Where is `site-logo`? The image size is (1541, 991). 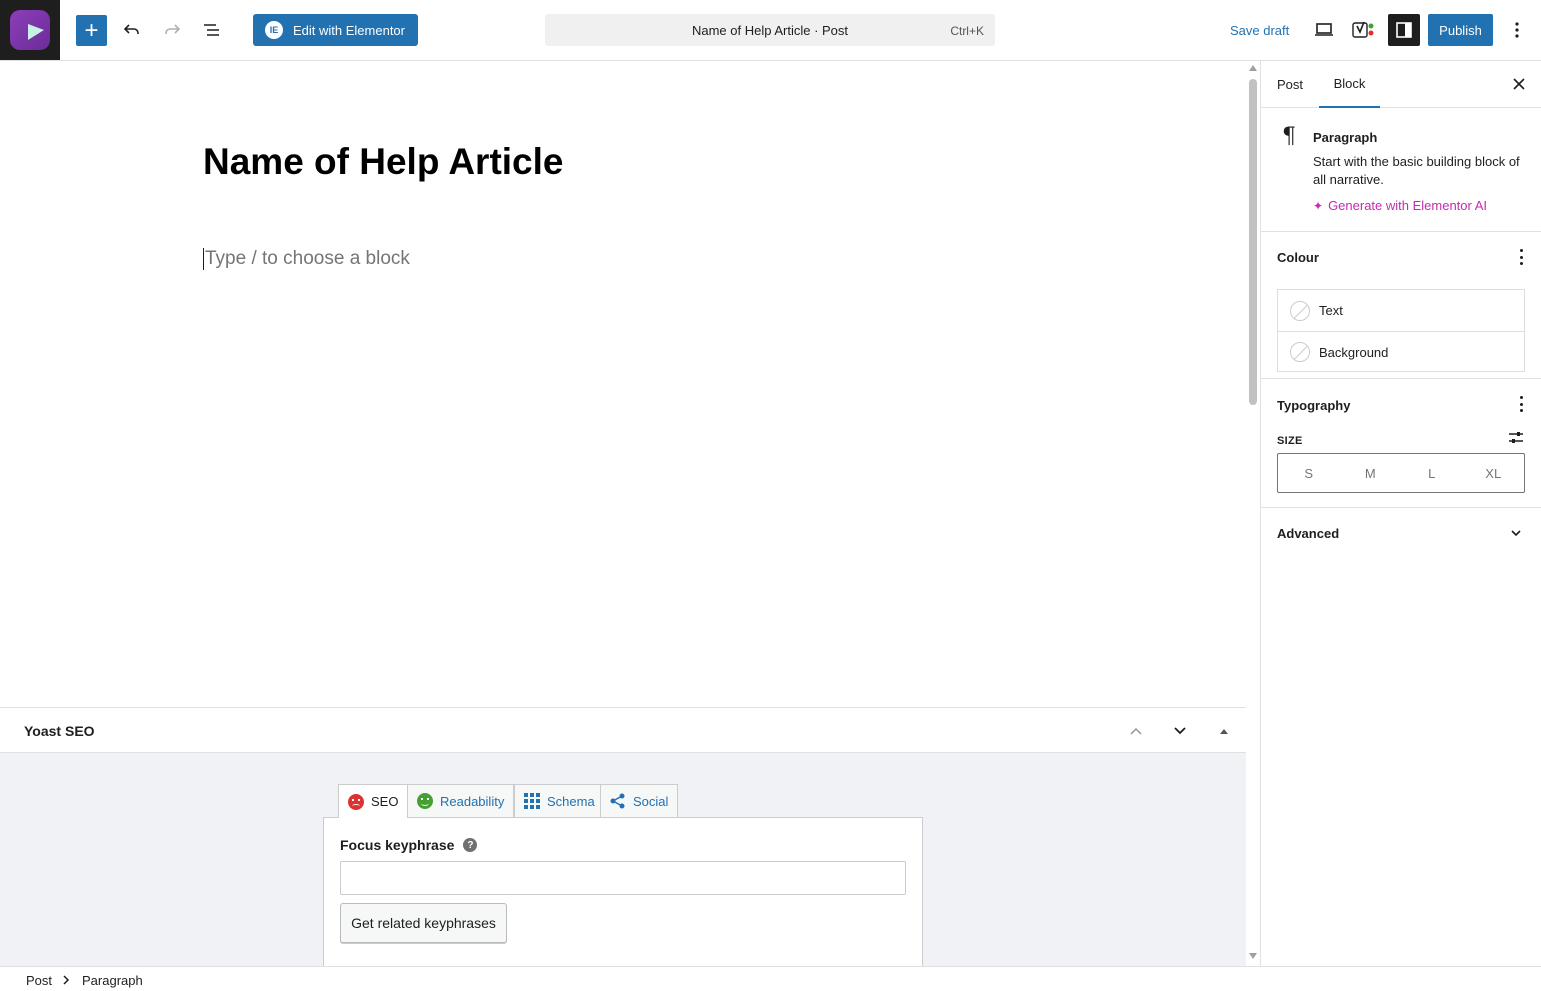
site-logo is located at coordinates (30, 30).